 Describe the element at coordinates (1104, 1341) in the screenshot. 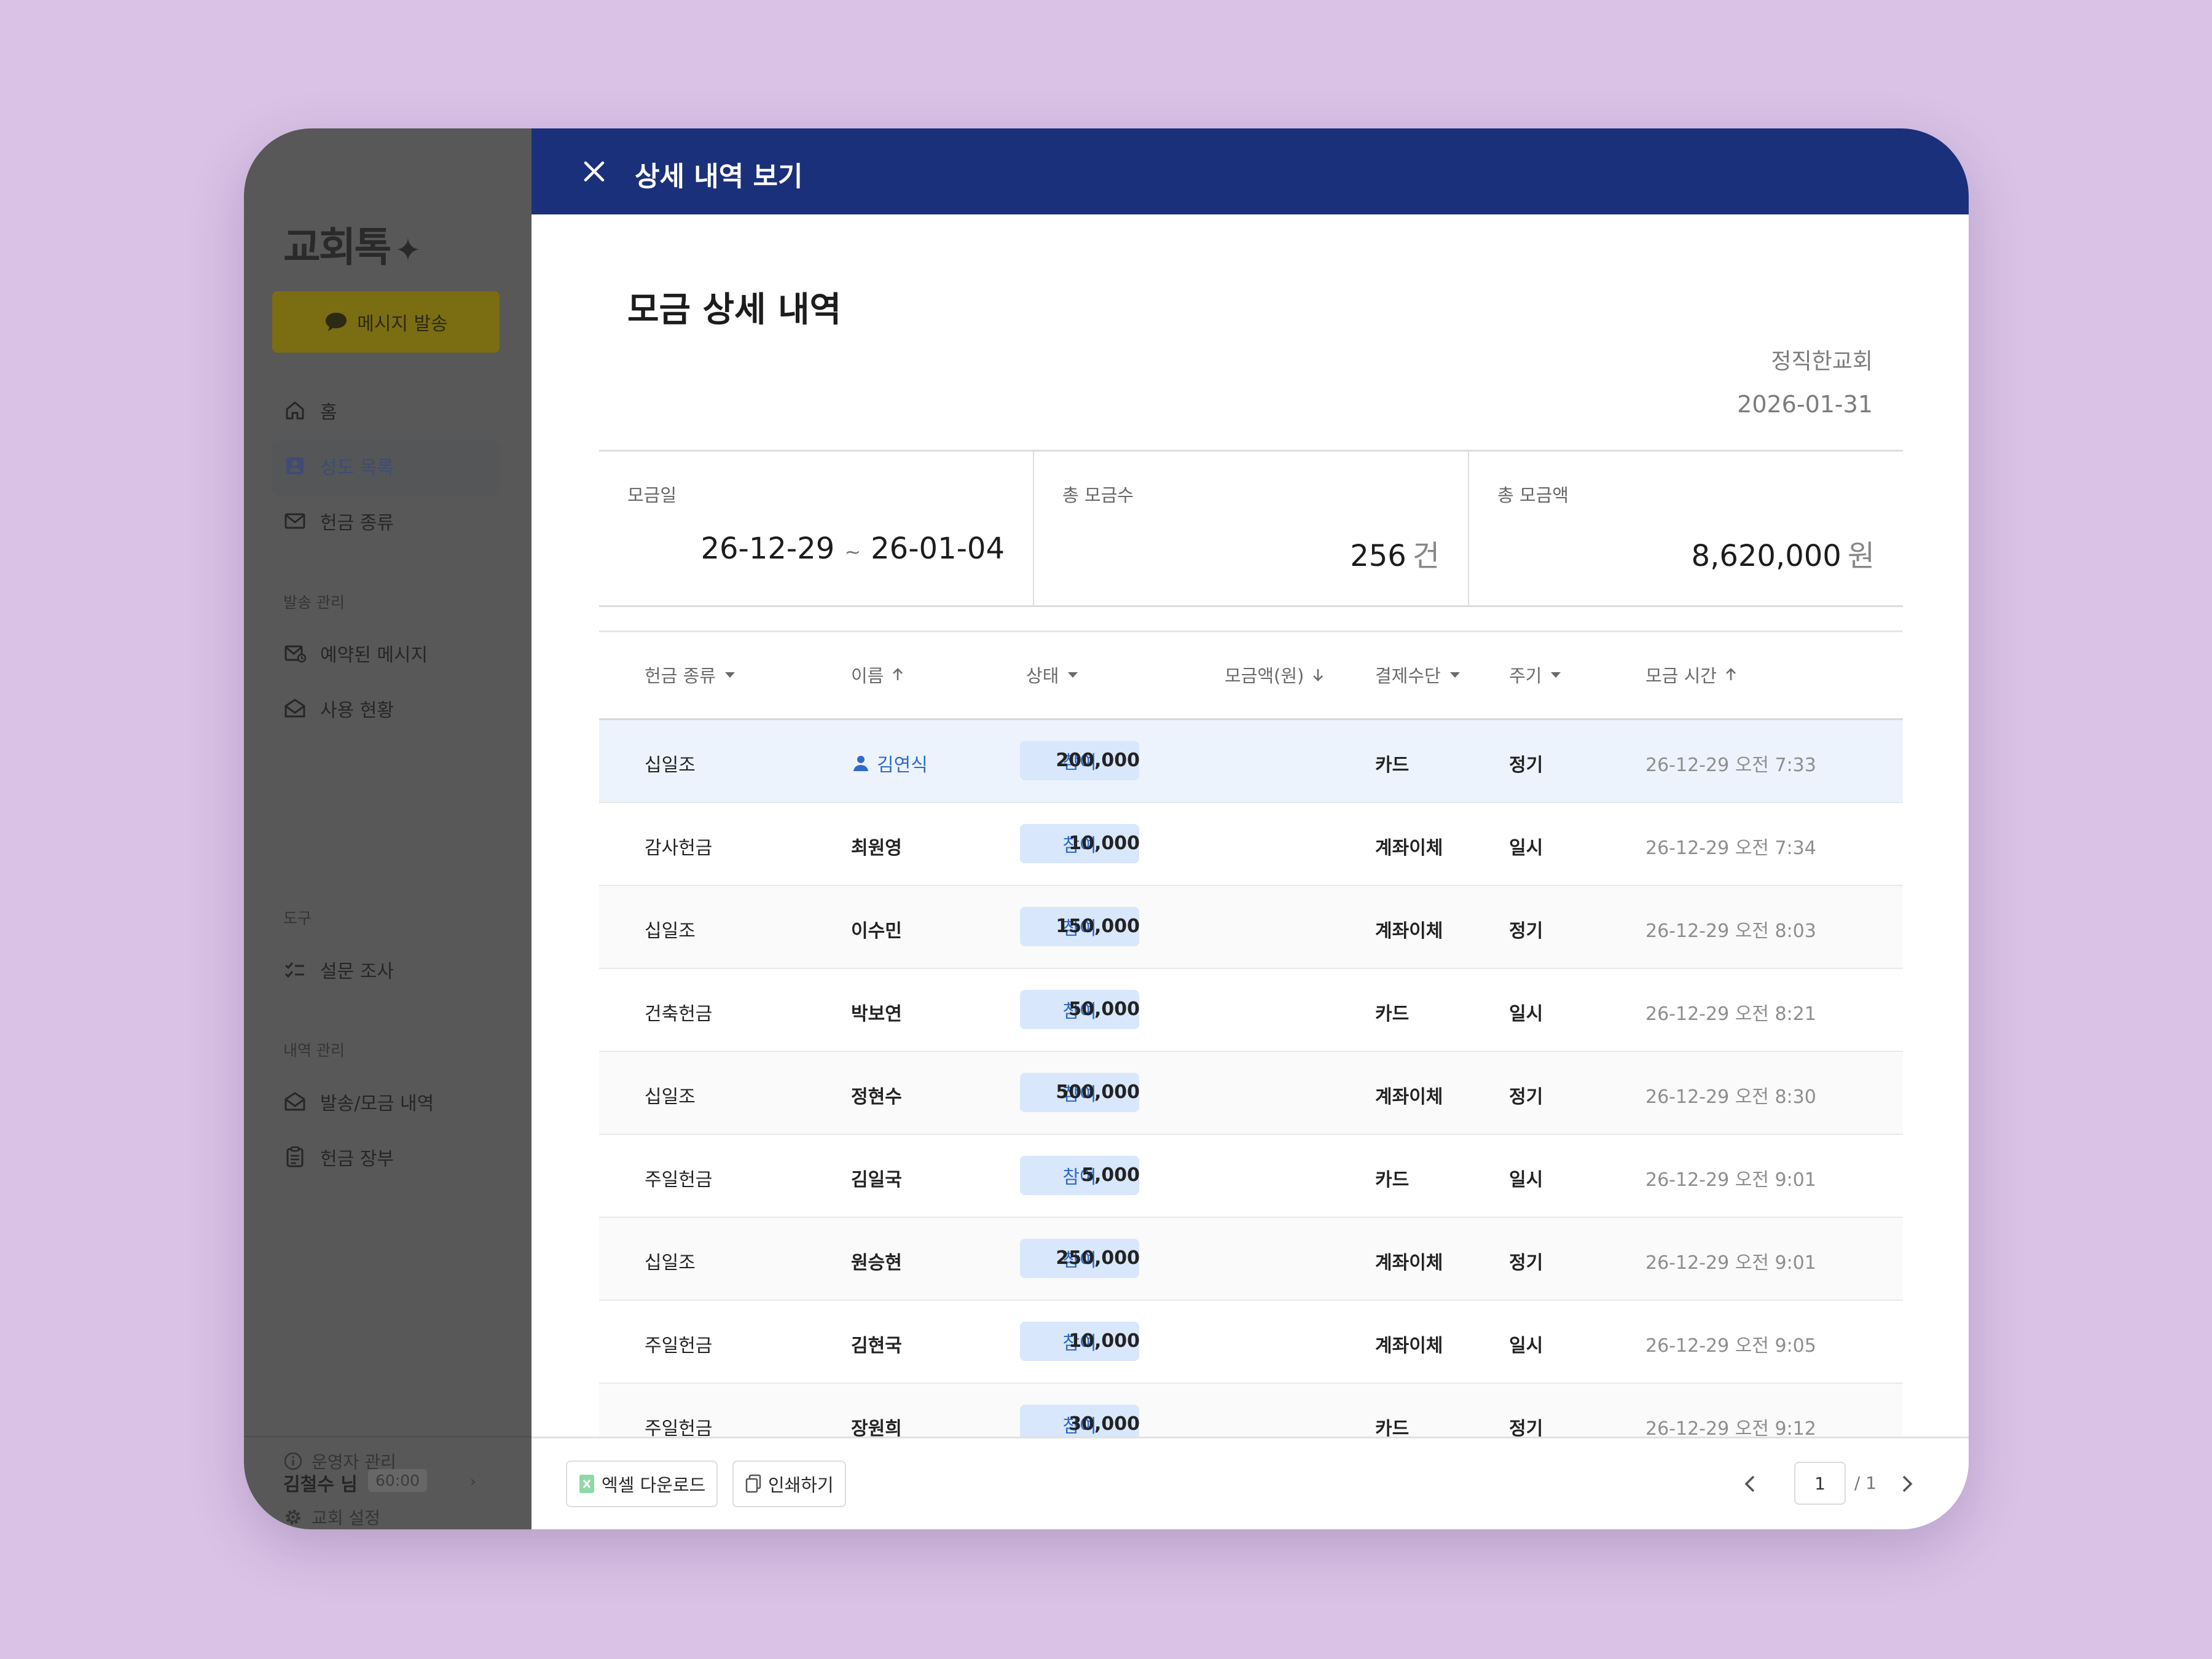

I see `amount-cell: 10,000` at that location.